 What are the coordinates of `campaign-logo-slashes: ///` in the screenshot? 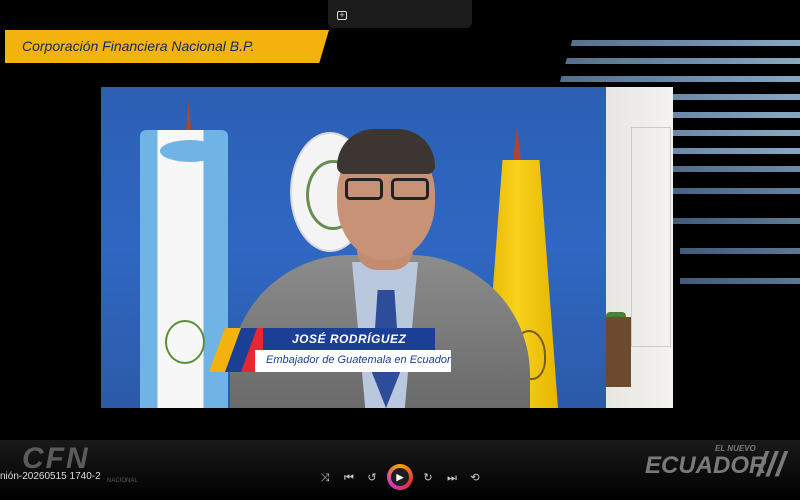 It's located at (771, 465).